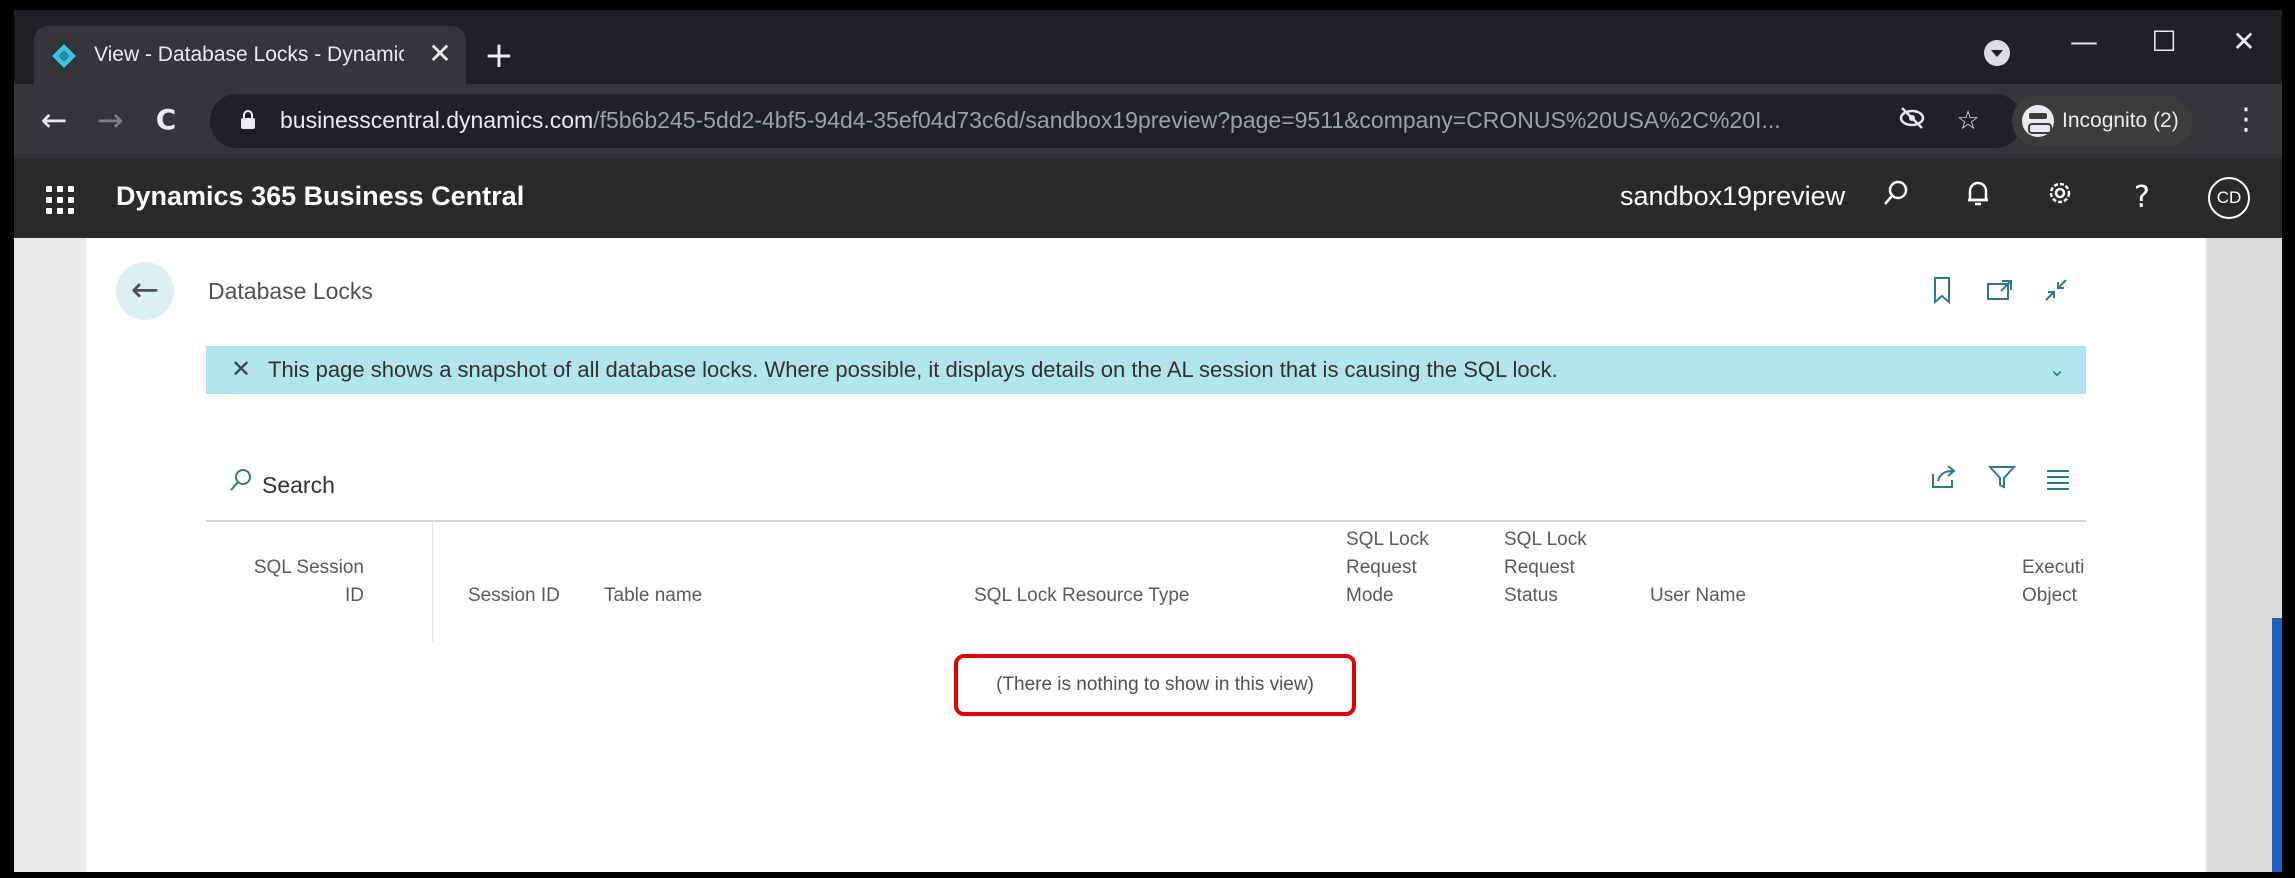 This screenshot has height=878, width=2295. What do you see at coordinates (248, 119) in the screenshot?
I see `lock-icon` at bounding box center [248, 119].